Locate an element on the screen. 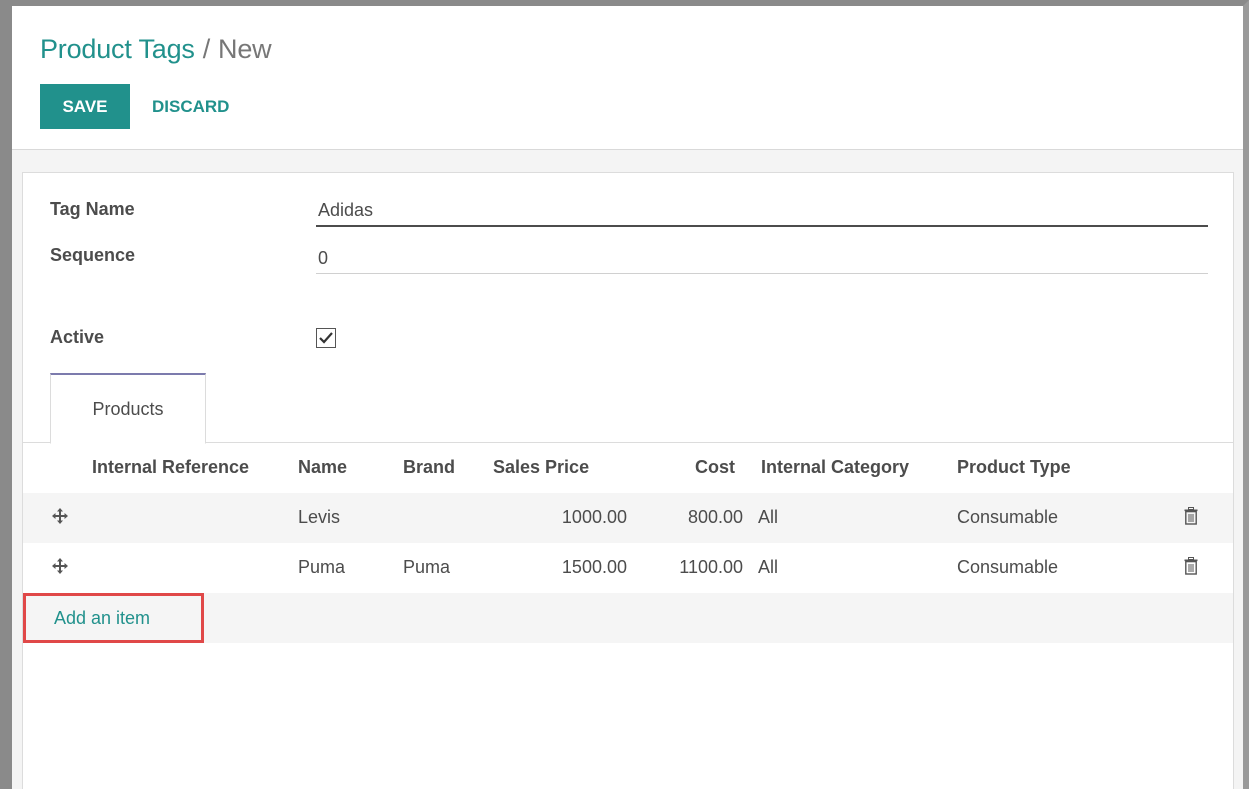  breadcrumb-parent-link: Product Tags is located at coordinates (117, 49).